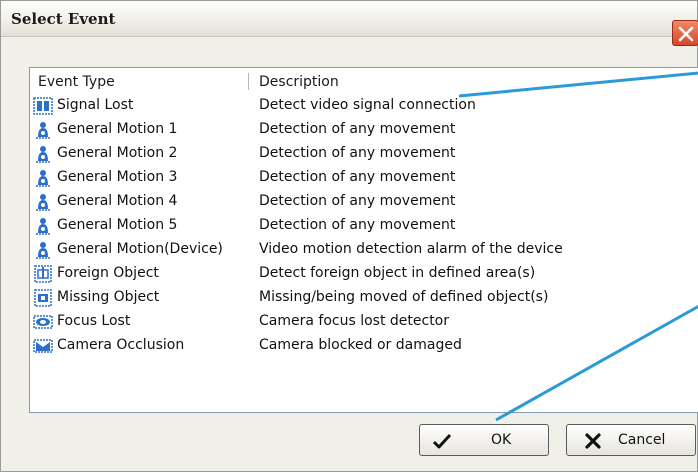  Describe the element at coordinates (248, 81) in the screenshot. I see `column-divider` at that location.